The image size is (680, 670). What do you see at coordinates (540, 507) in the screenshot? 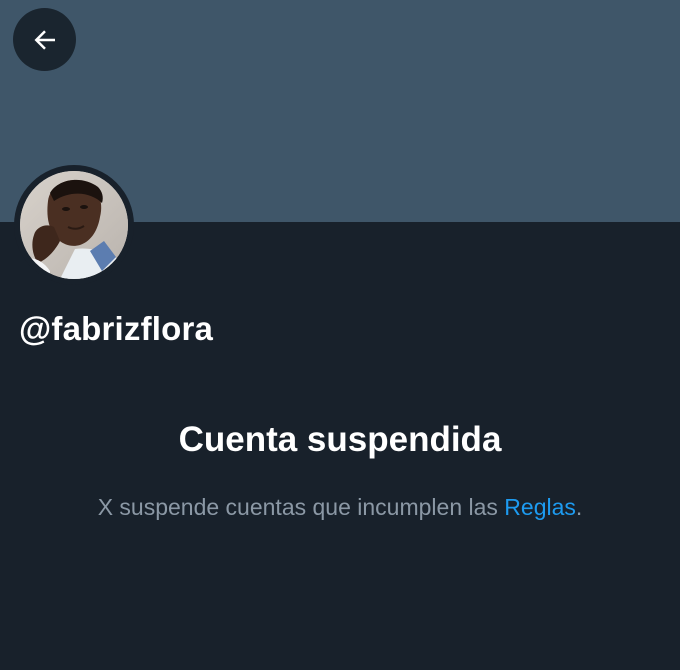
I see `rules-link: Reglas` at bounding box center [540, 507].